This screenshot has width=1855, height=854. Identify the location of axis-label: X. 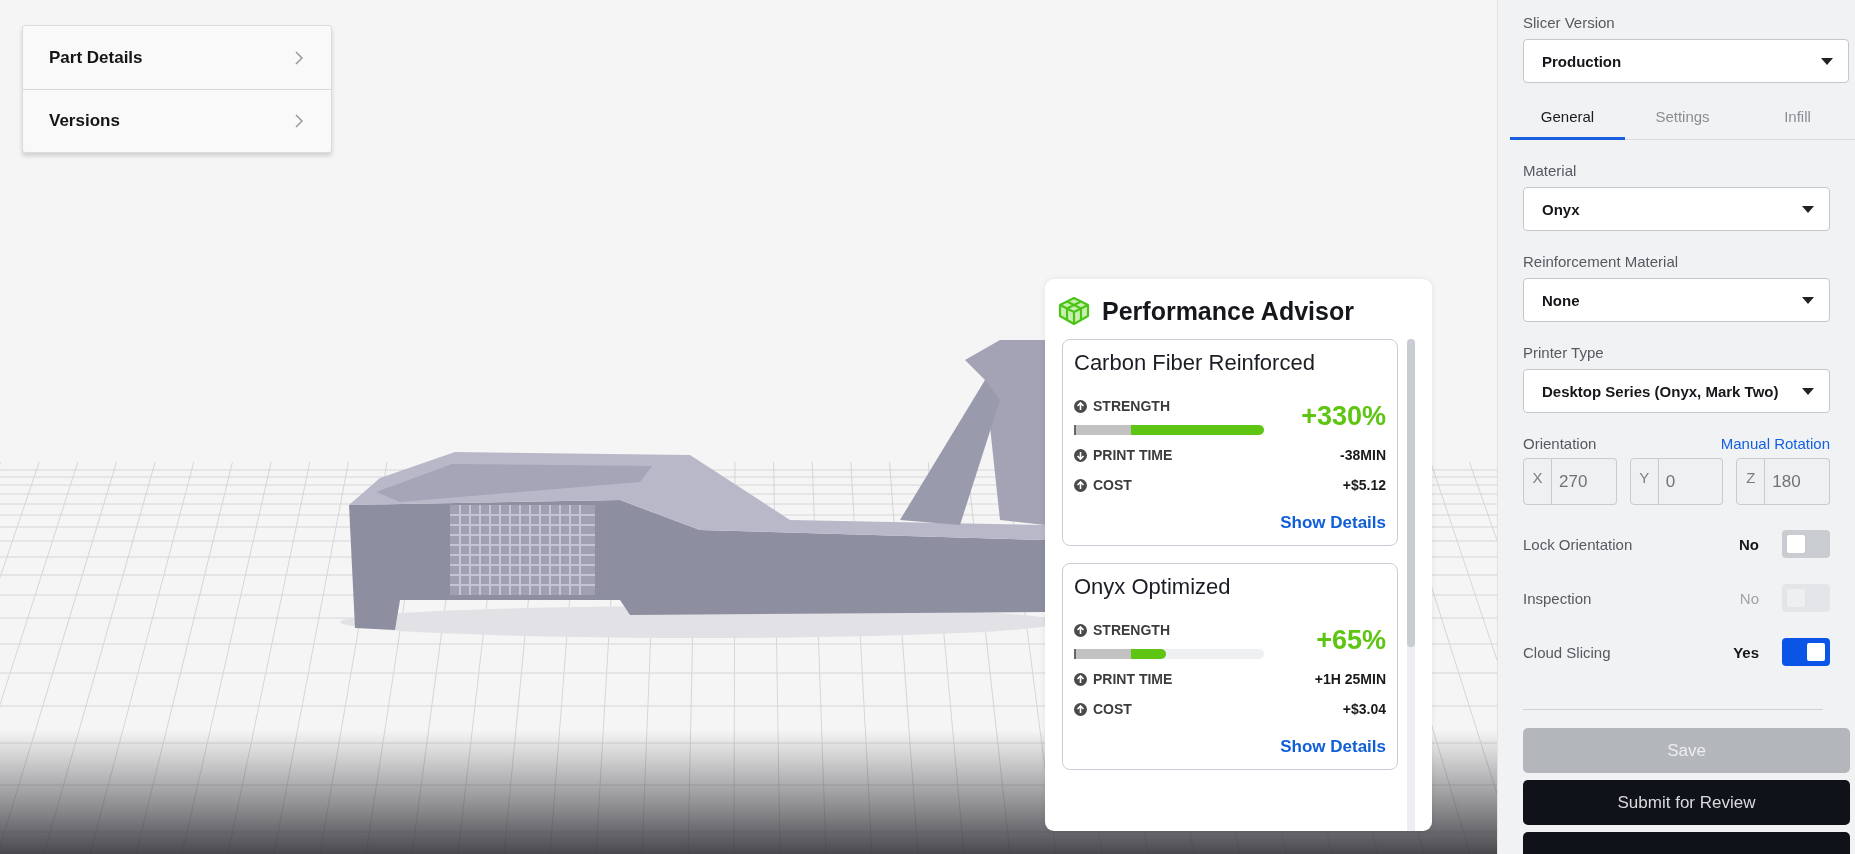
(1537, 481).